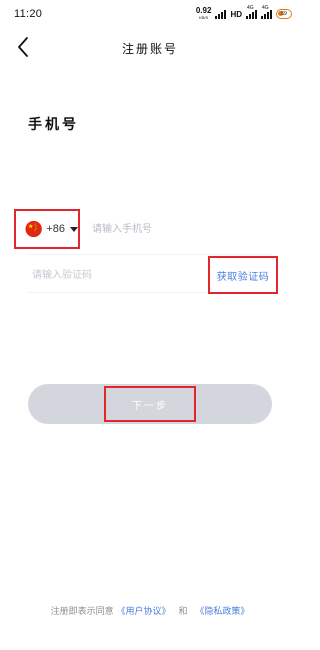  I want to click on next-button, so click(150, 404).